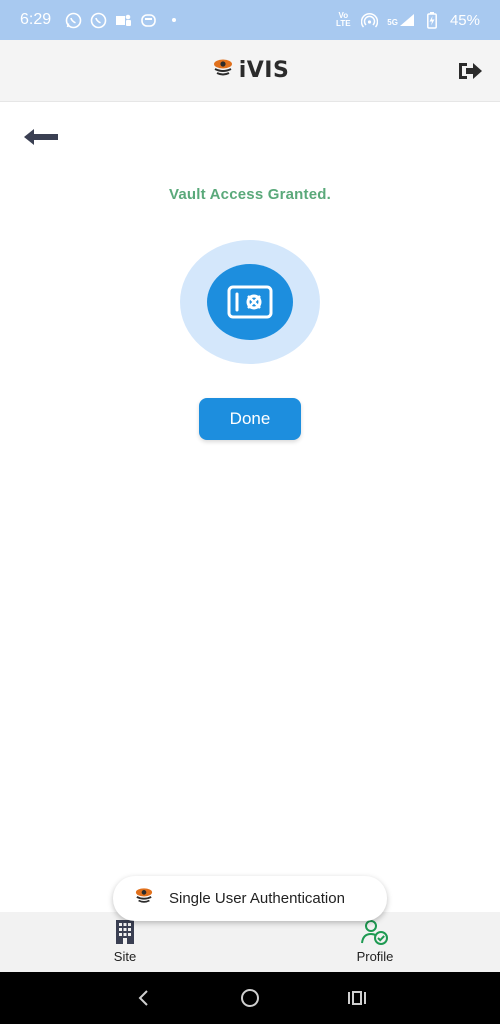  I want to click on logout-button, so click(470, 71).